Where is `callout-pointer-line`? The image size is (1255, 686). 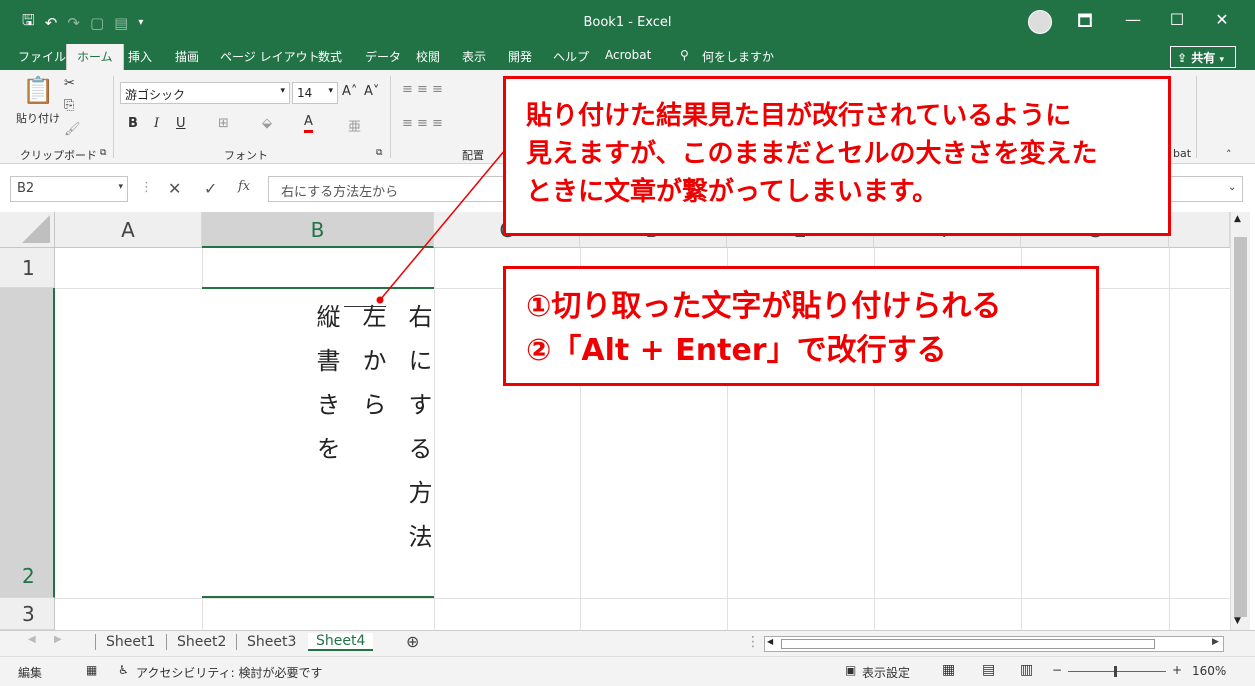 callout-pointer-line is located at coordinates (442, 225).